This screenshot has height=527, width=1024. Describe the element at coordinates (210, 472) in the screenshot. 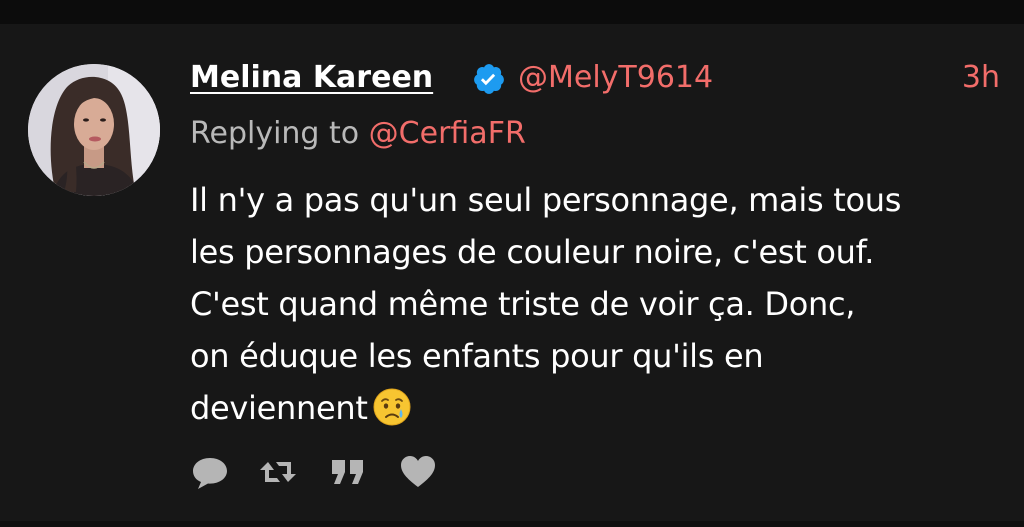

I see `speech-bubble-icon` at that location.